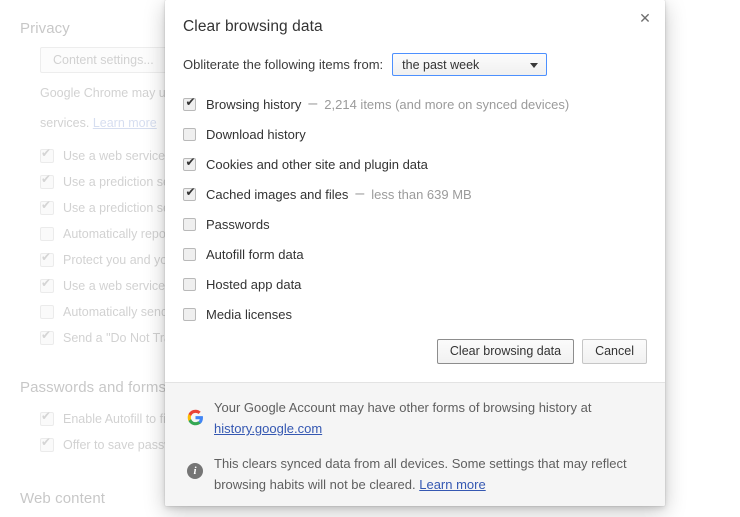 The width and height of the screenshot is (740, 517). I want to click on checkbox-row-cookies: Cookies and other site and plugin data, so click(415, 164).